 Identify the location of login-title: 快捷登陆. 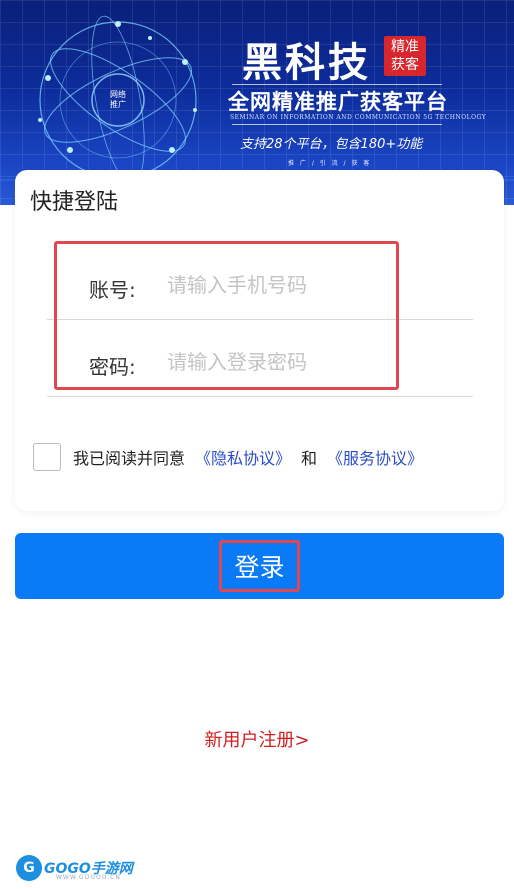
(74, 202).